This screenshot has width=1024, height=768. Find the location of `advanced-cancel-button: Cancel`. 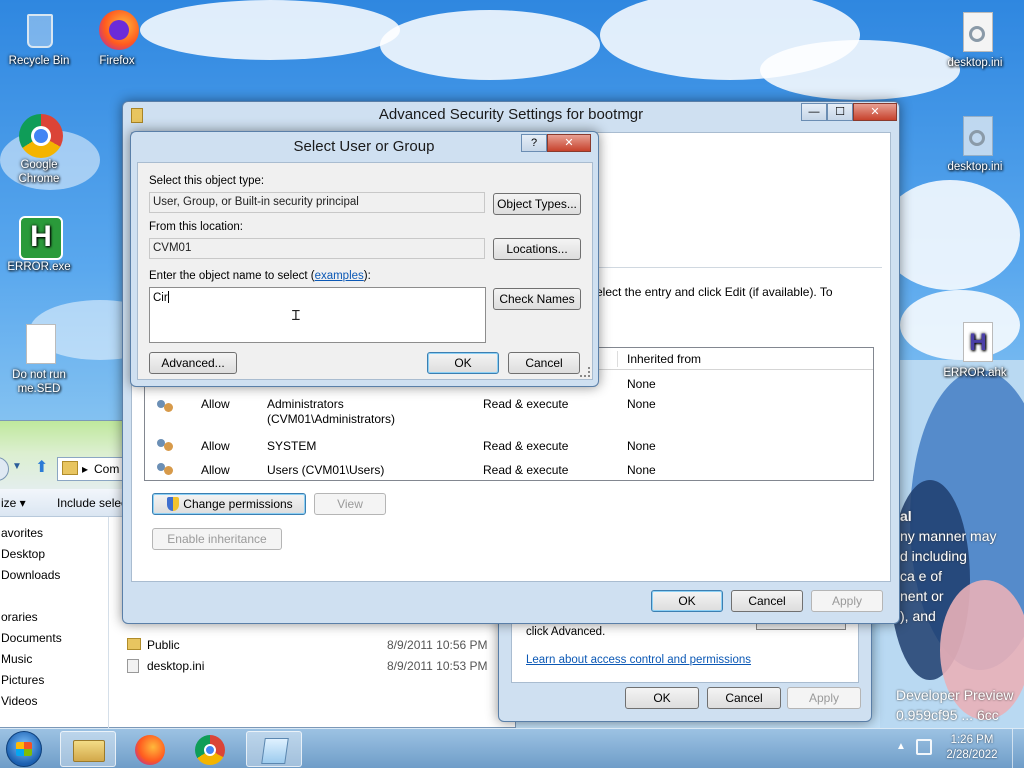

advanced-cancel-button: Cancel is located at coordinates (767, 601).